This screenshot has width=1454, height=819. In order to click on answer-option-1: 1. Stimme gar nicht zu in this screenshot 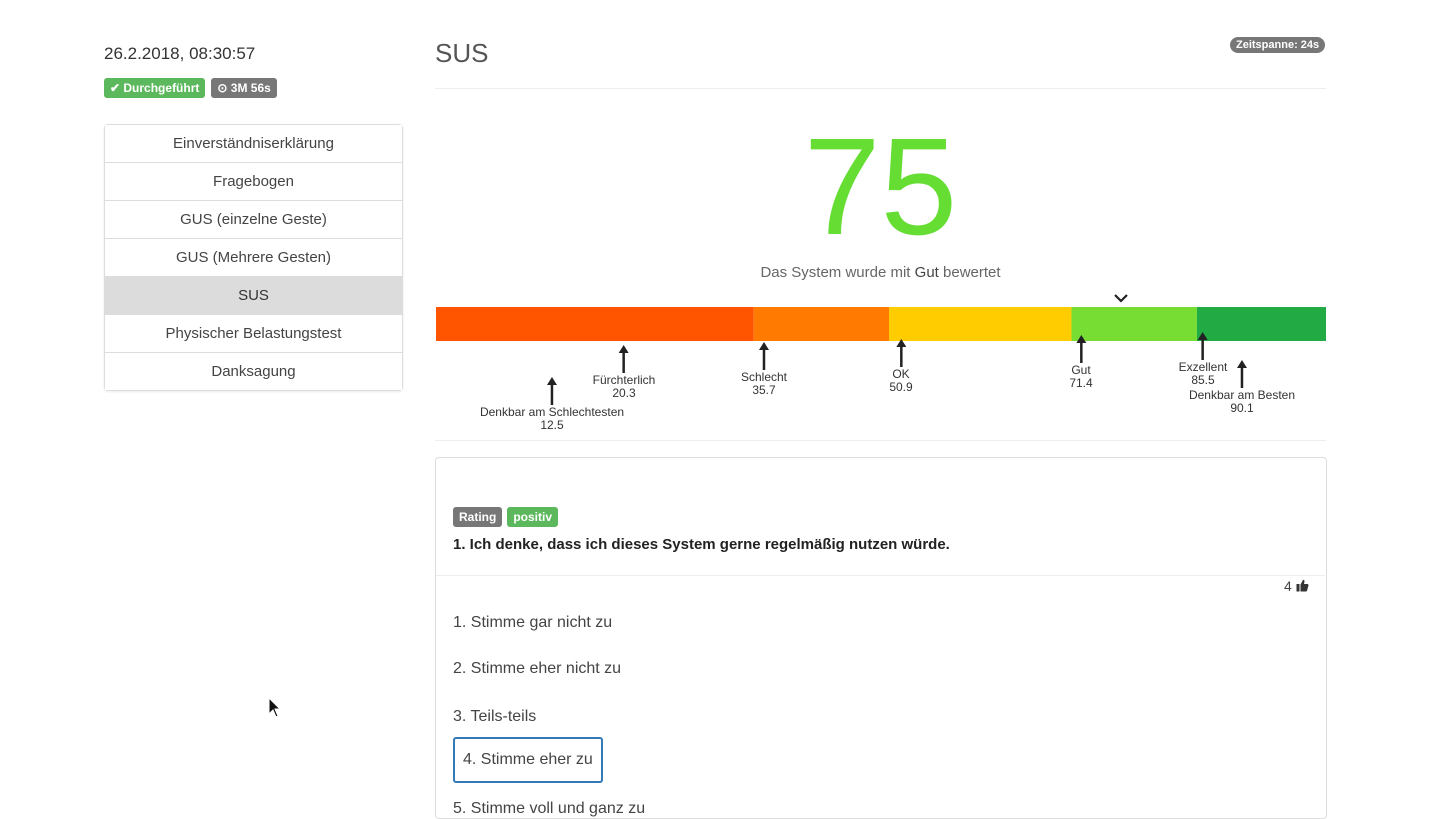, I will do `click(532, 623)`.